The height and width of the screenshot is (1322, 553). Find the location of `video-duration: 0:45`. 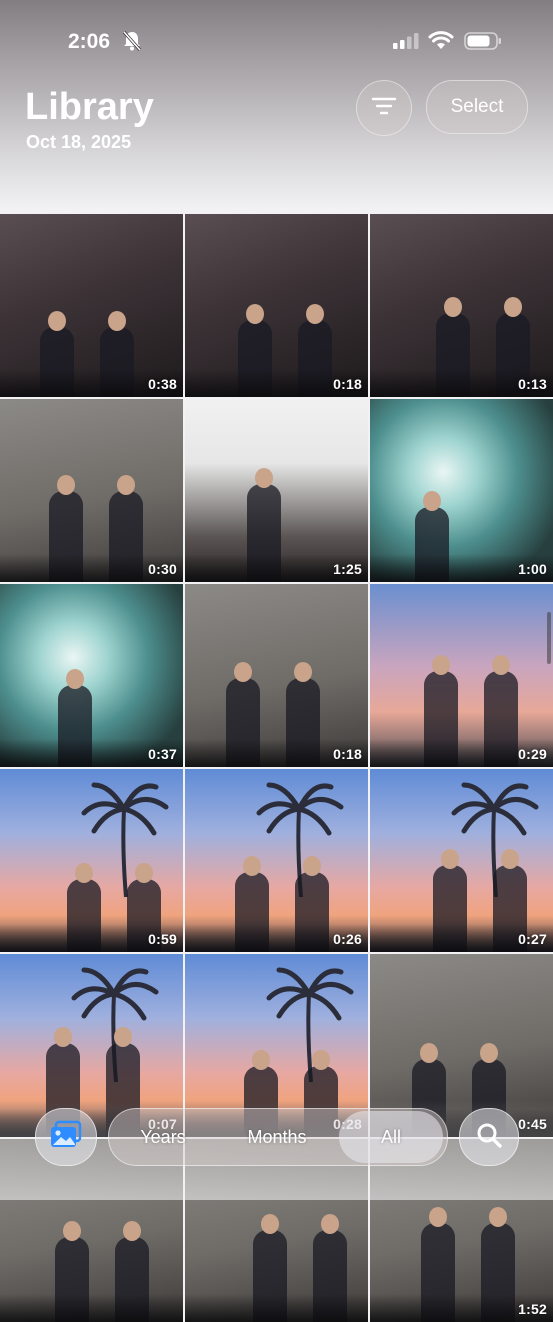

video-duration: 0:45 is located at coordinates (532, 1124).